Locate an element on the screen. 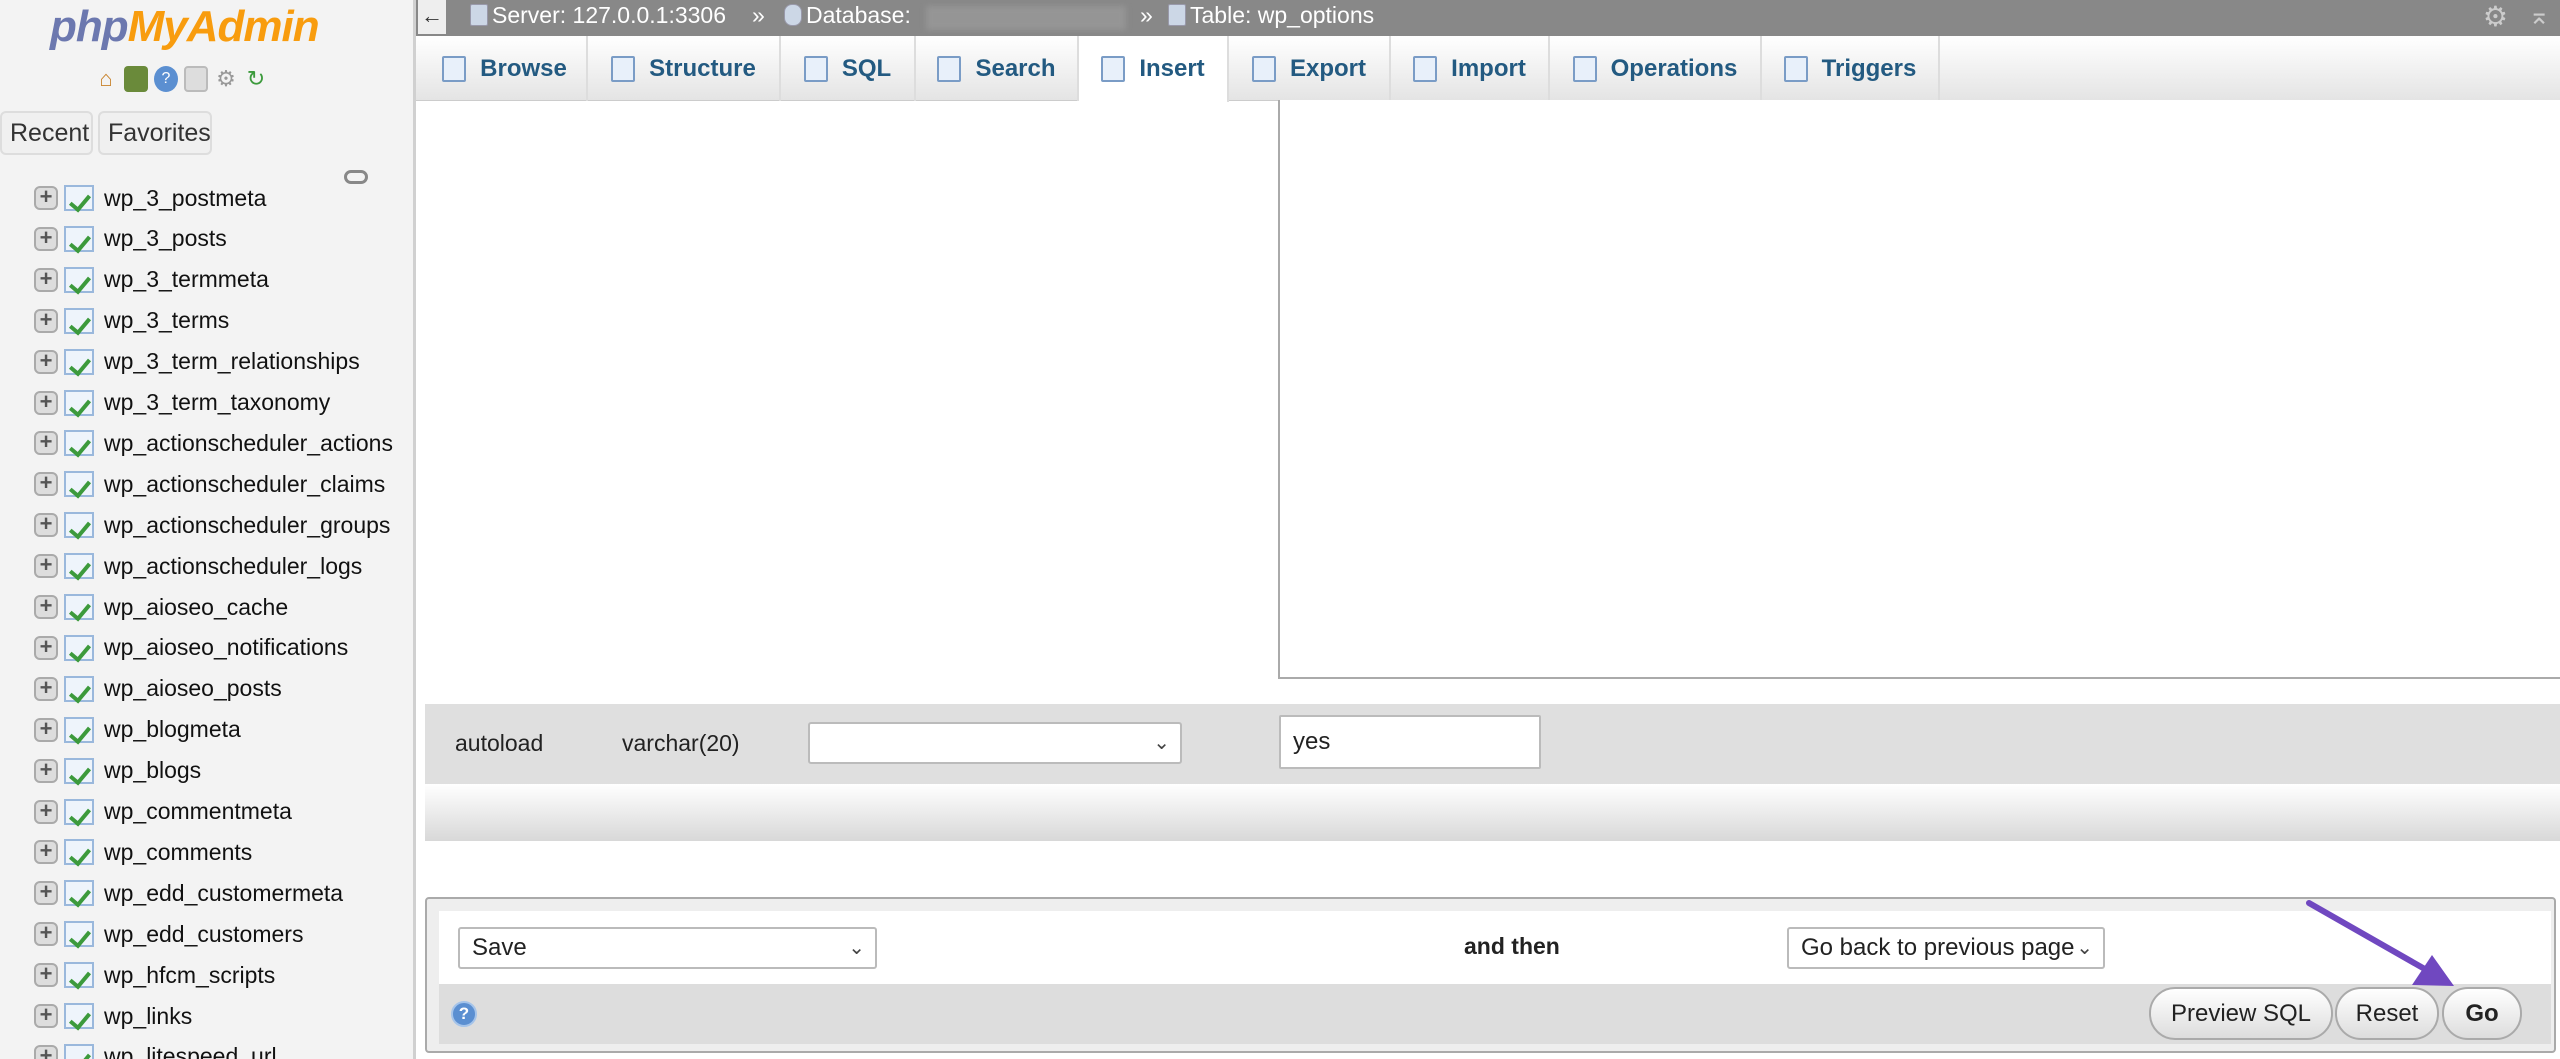 The width and height of the screenshot is (2560, 1059). table-tree-item: + wp_litespeed_url is located at coordinates (206, 1042).